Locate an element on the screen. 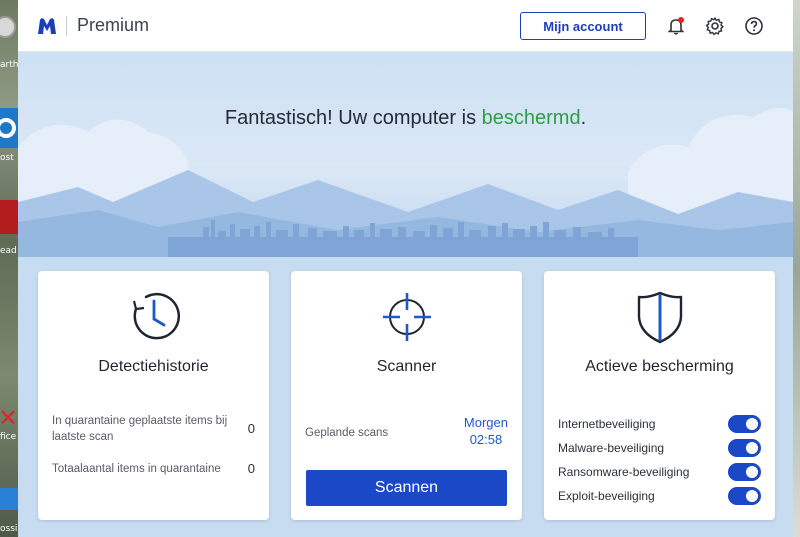 The width and height of the screenshot is (800, 537). clock-icon is located at coordinates (153, 317).